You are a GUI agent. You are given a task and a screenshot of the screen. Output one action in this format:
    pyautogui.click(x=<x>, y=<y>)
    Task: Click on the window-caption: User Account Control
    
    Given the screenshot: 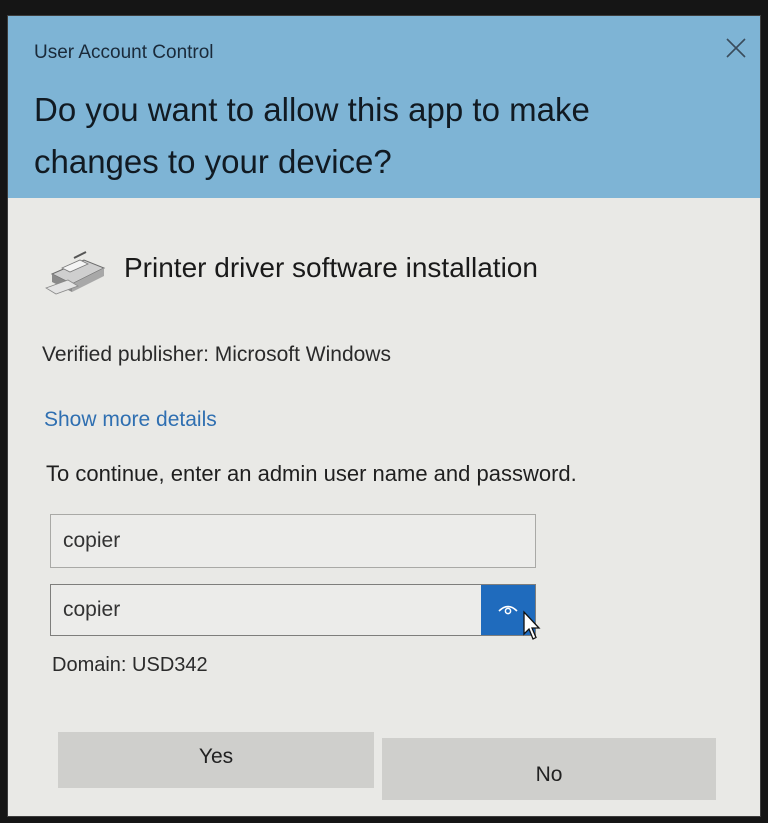 What is the action you would take?
    pyautogui.click(x=124, y=52)
    